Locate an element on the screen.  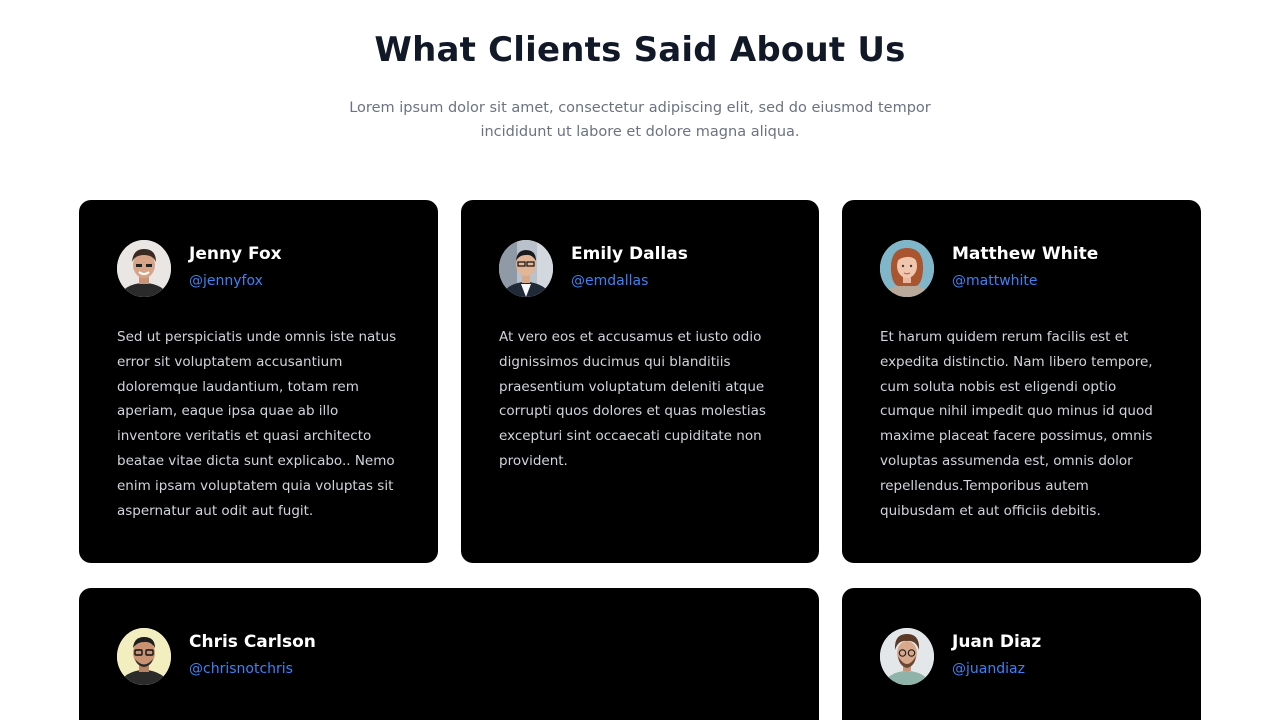
avatar-emily-dallas is located at coordinates (526, 268).